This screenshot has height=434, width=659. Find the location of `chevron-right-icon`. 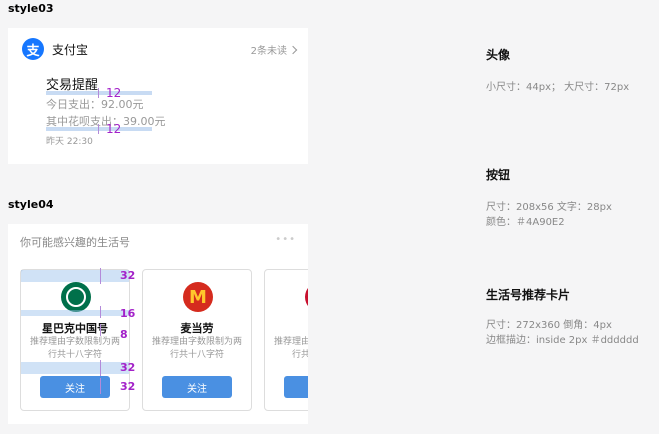

chevron-right-icon is located at coordinates (293, 49).